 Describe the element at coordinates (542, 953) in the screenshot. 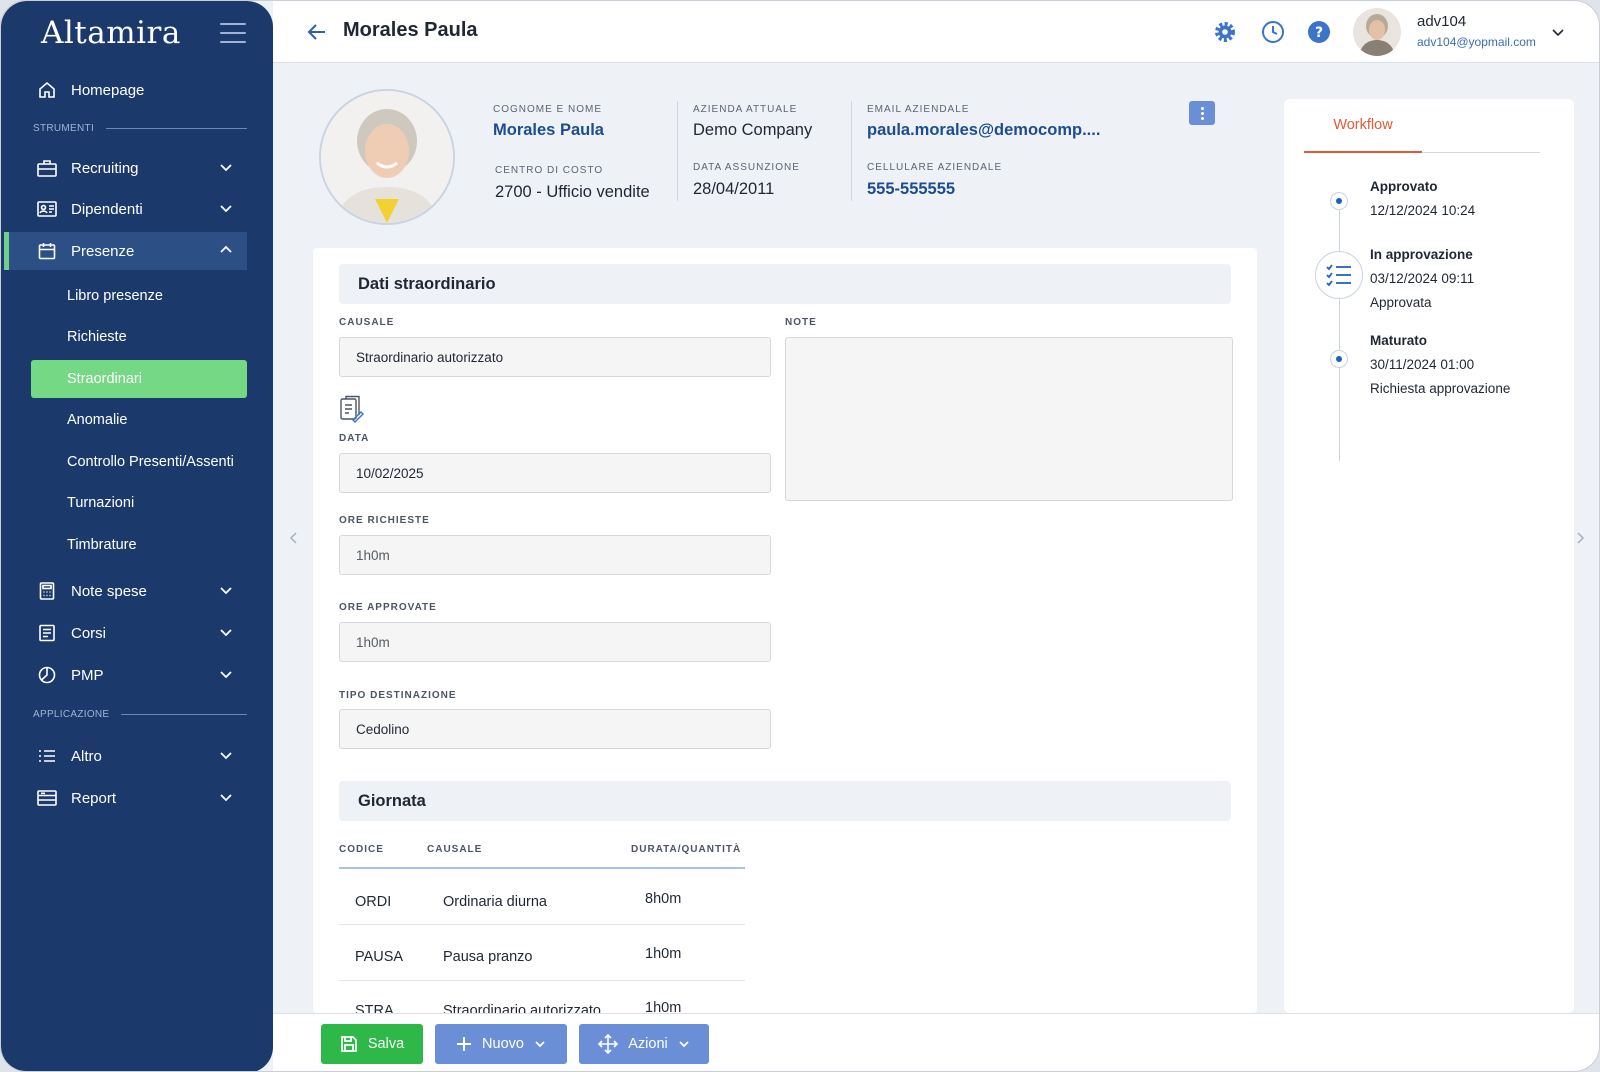

I see `table-row: PAUSA Pausa pranzo 1h0m` at that location.